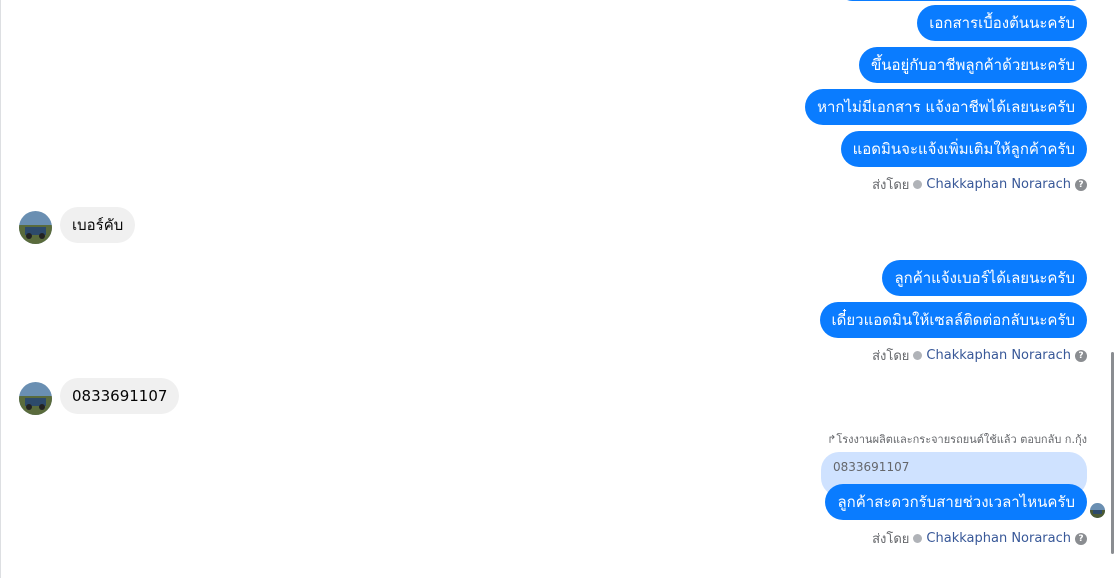  What do you see at coordinates (963, 149) in the screenshot?
I see `outgoing-message: แอดมินจะแจ้งเพิ่มเติมให้ลูกค้าครับ` at bounding box center [963, 149].